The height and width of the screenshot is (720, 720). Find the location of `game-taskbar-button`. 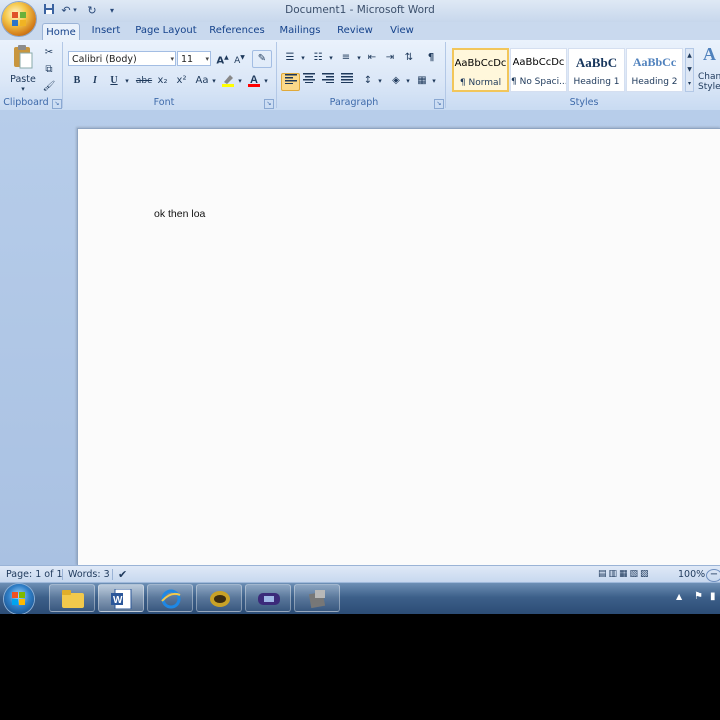

game-taskbar-button is located at coordinates (268, 598).